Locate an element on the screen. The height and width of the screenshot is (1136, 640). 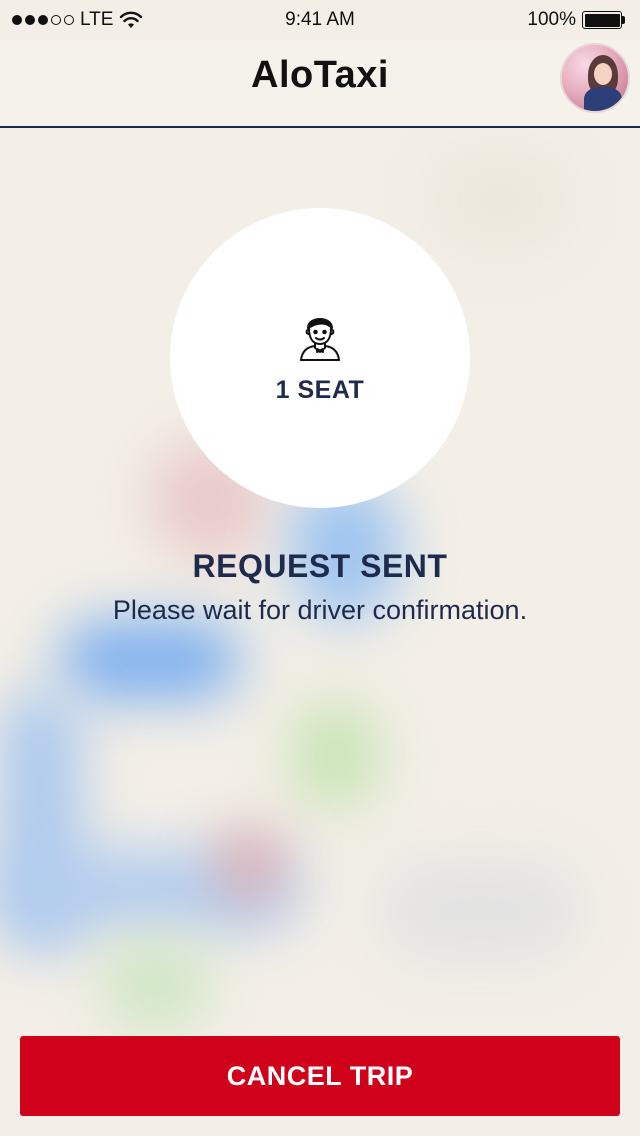
seat-indicator: 1 SEAT is located at coordinates (320, 358).